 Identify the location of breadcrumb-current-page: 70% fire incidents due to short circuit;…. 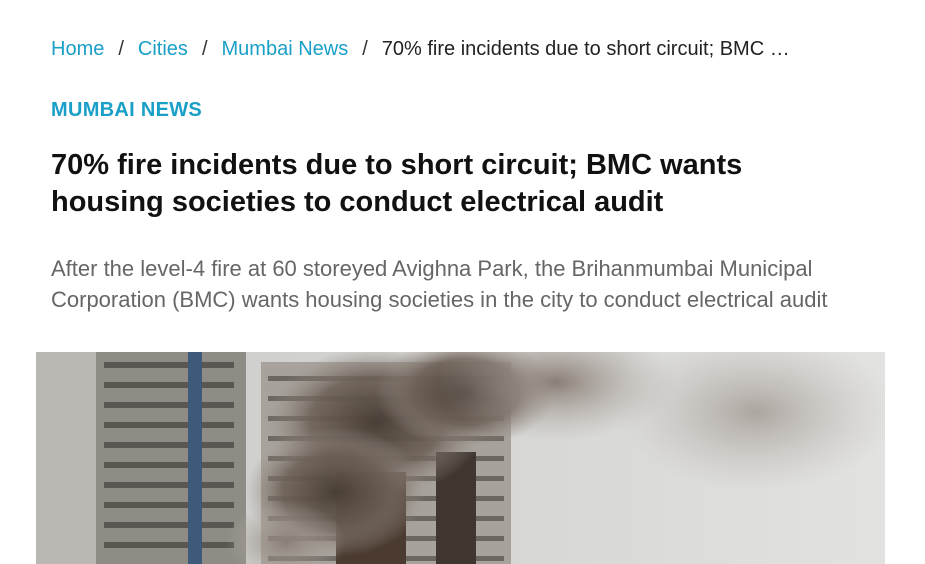
(585, 49).